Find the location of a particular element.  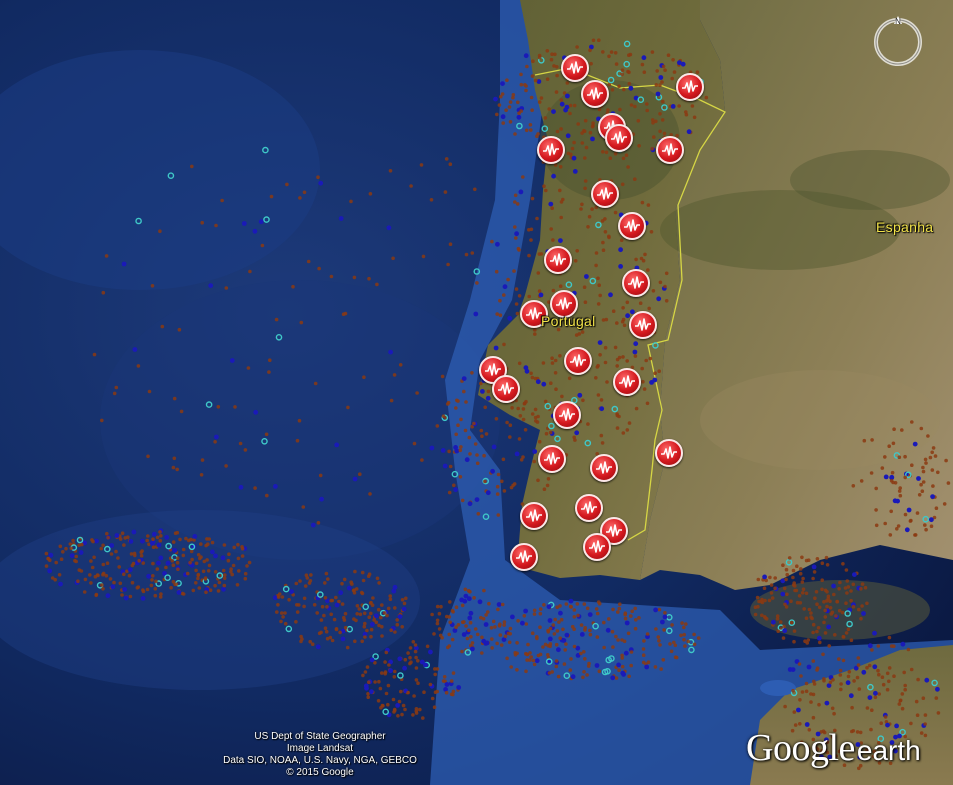

google-earth-logo: Googleearth is located at coordinates (833, 748).